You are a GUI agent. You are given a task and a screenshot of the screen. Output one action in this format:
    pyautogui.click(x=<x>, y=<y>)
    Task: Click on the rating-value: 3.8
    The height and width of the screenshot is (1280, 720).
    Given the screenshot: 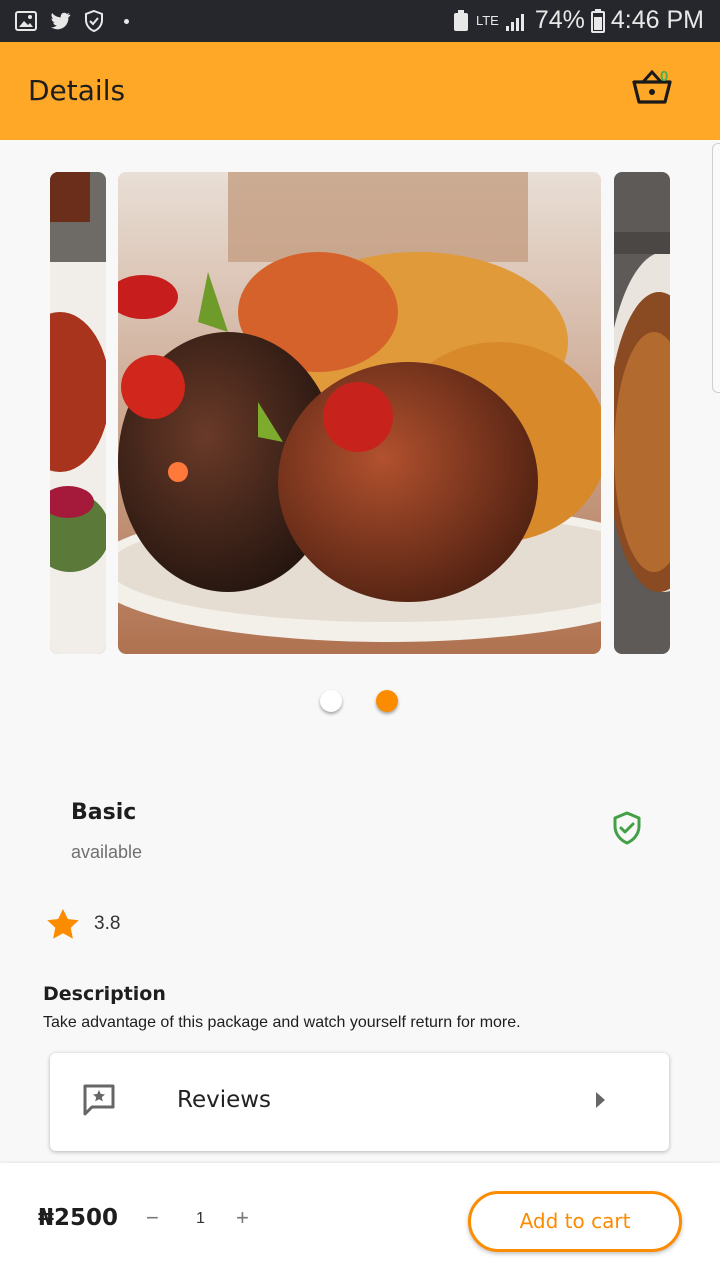 What is the action you would take?
    pyautogui.click(x=107, y=923)
    